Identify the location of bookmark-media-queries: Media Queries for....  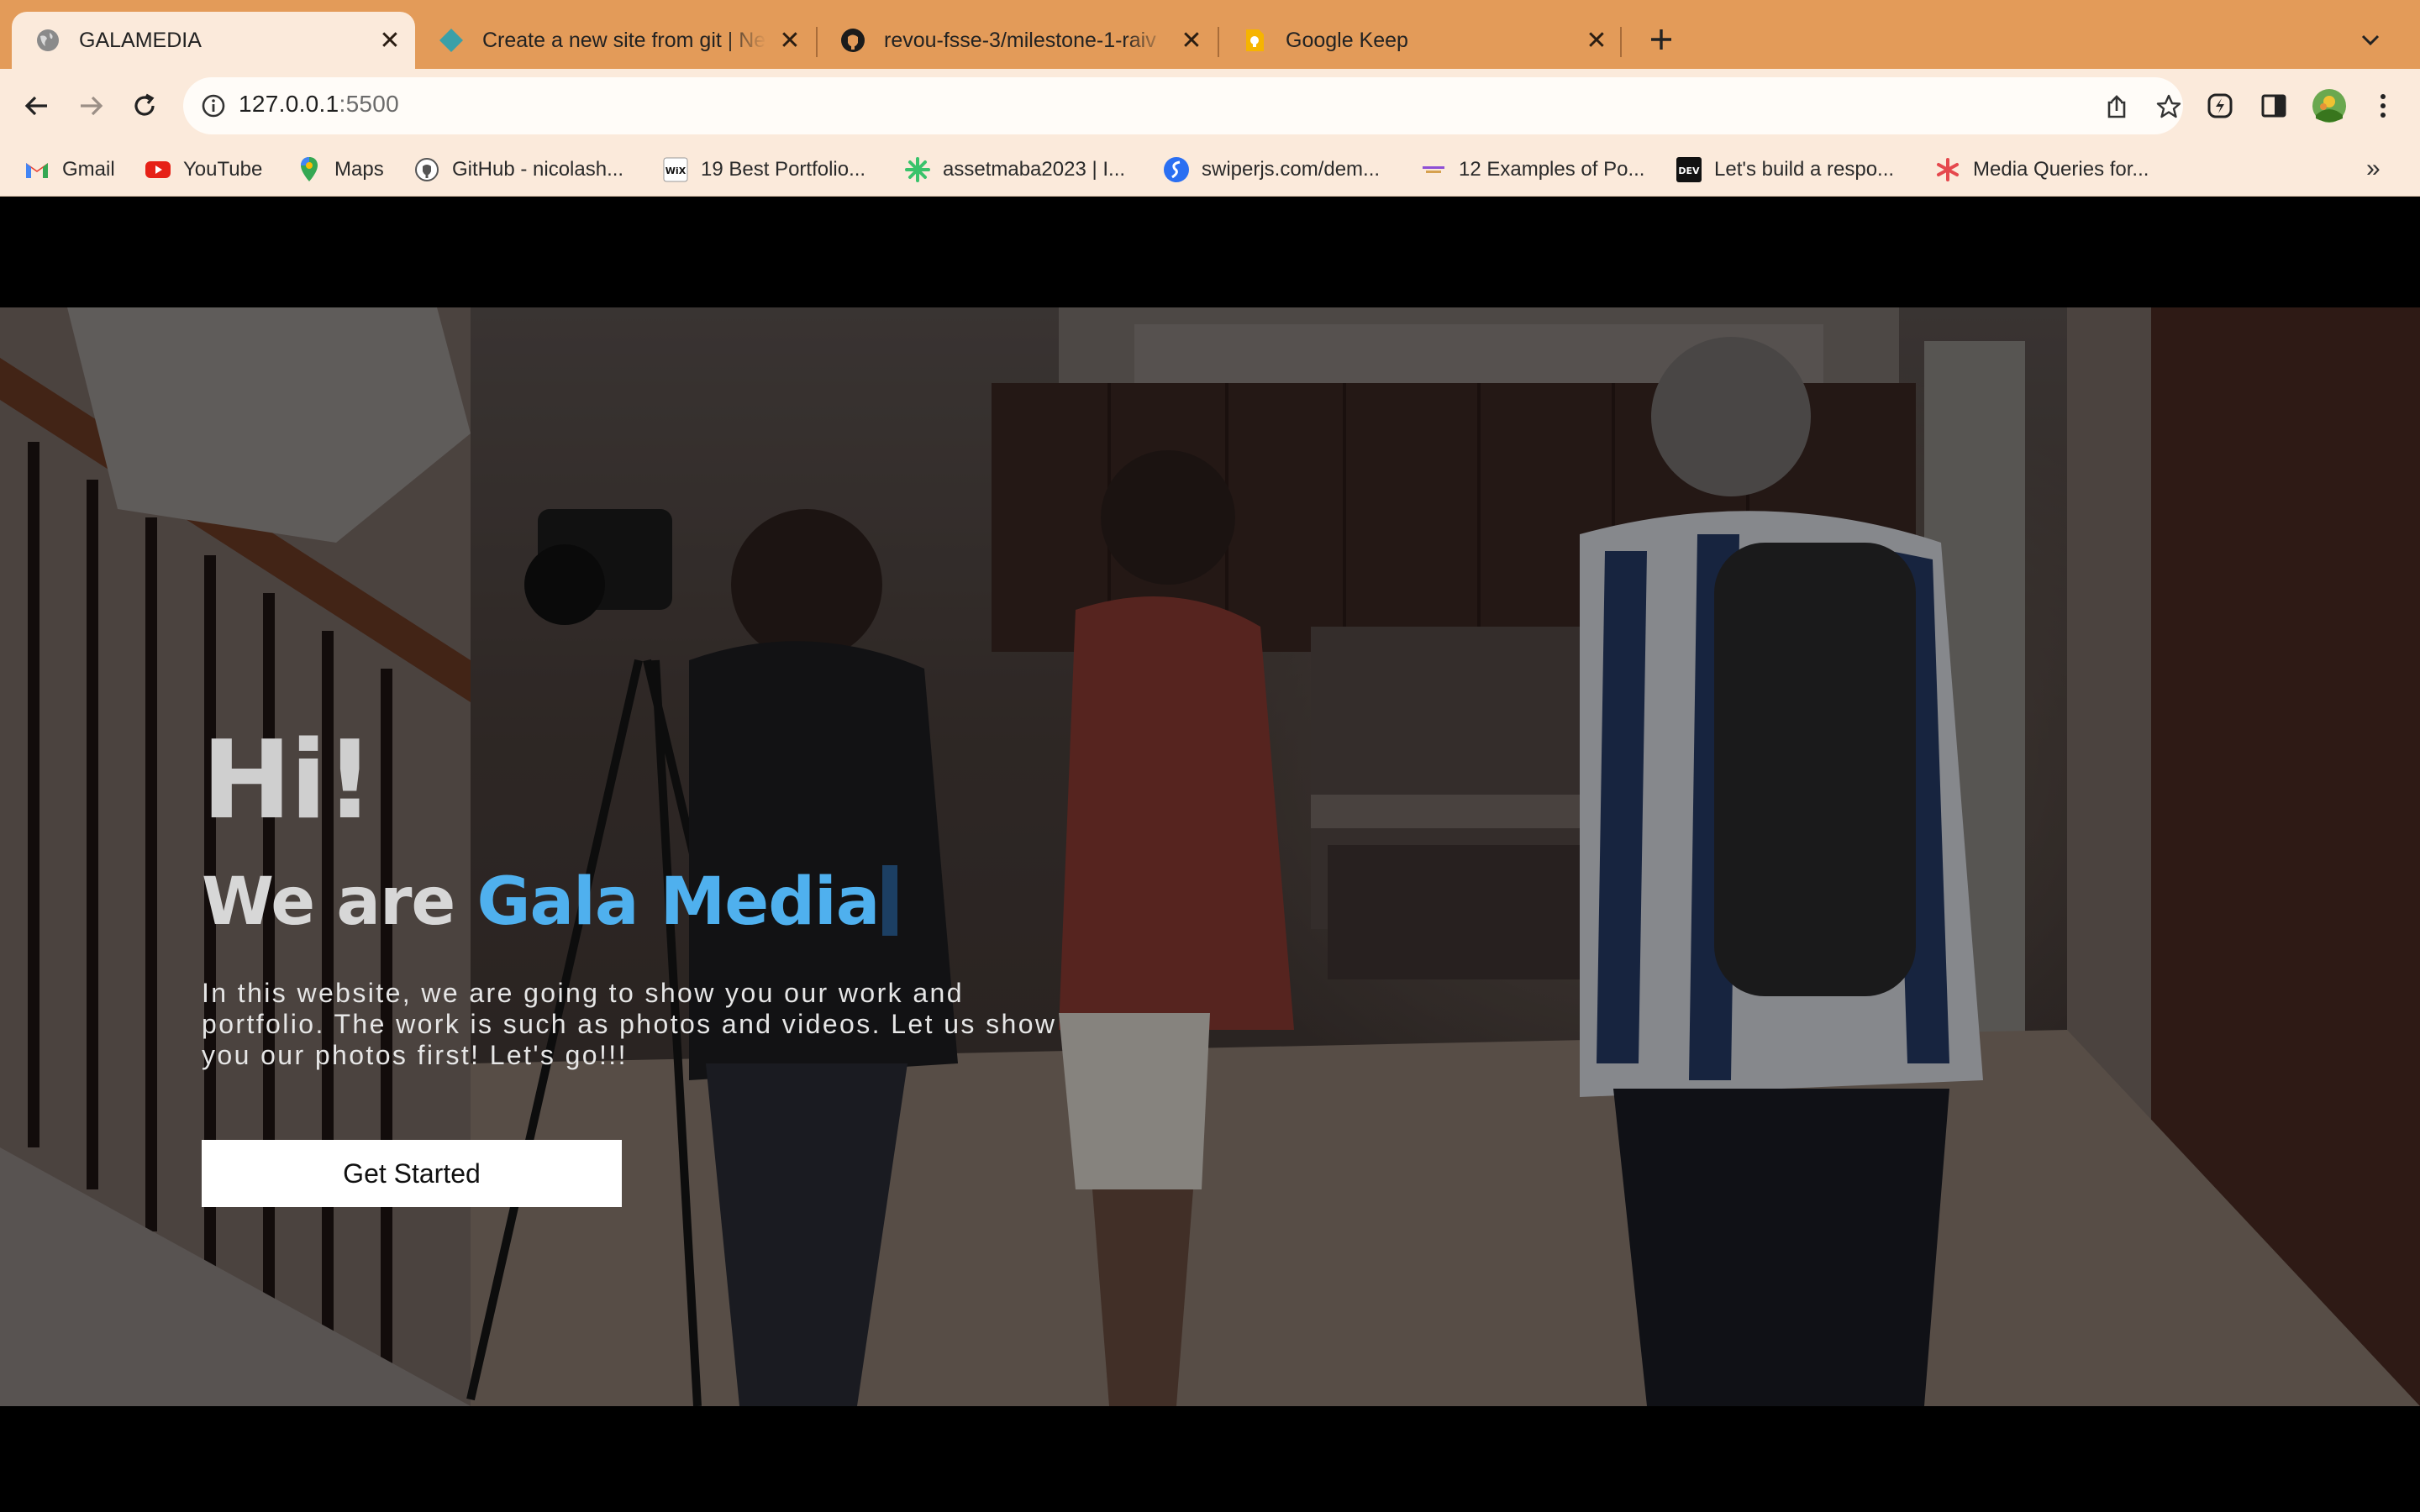
(2042, 169).